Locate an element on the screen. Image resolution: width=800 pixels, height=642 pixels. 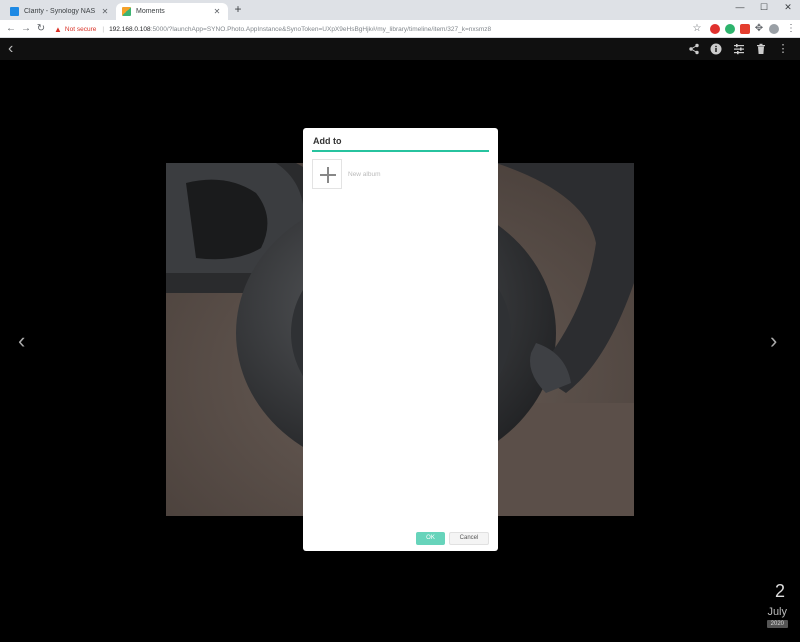
close-window-button: ✕ is located at coordinates (788, 7).